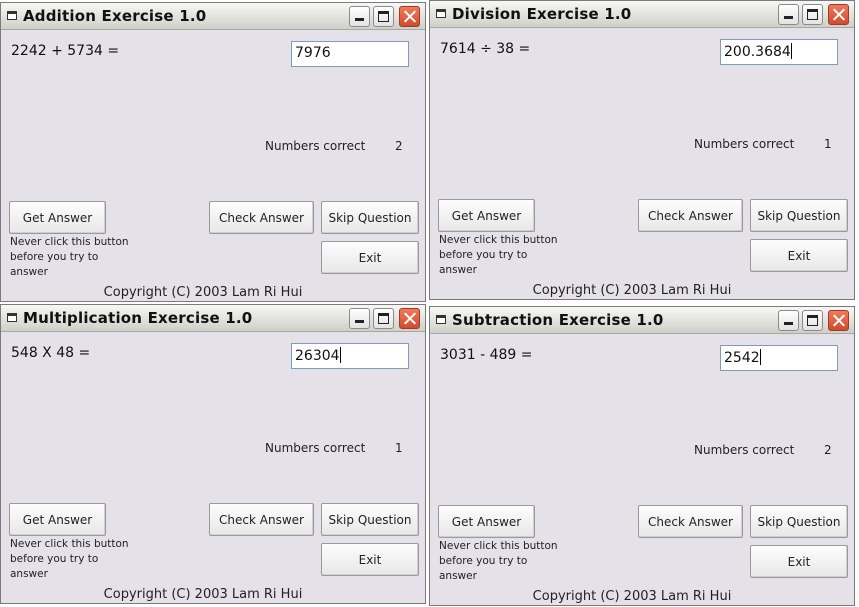 The width and height of the screenshot is (859, 607). Describe the element at coordinates (757, 52) in the screenshot. I see `answer-value: 200.3684` at that location.